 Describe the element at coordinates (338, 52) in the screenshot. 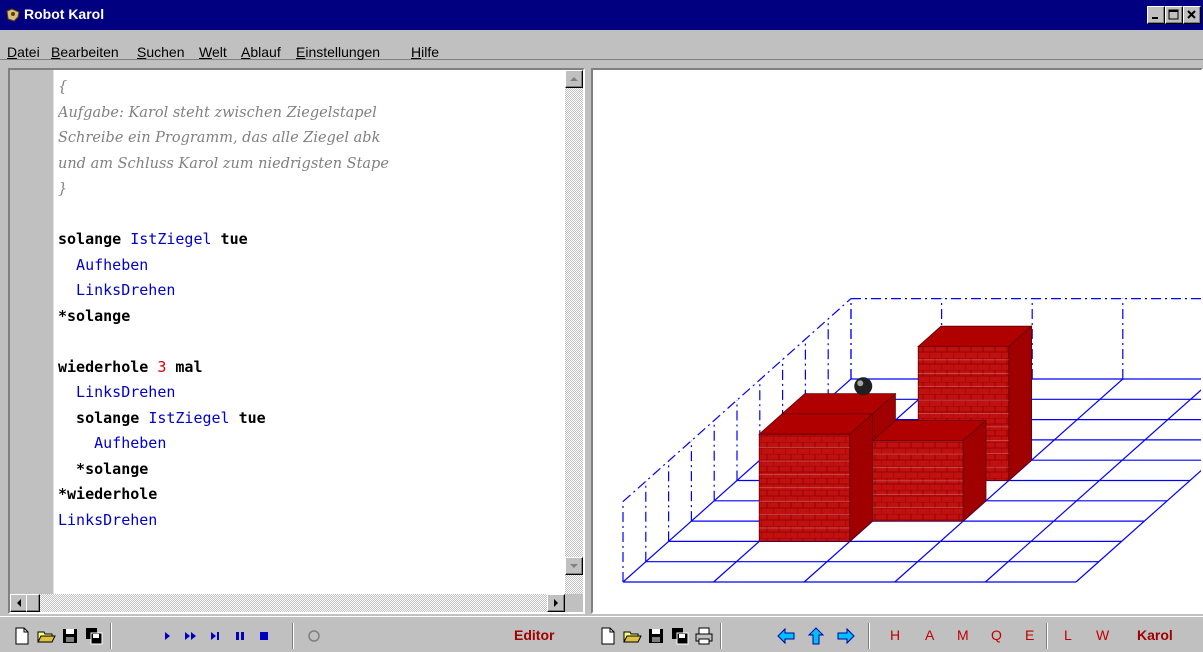

I see `menu-einstellungen: Einstellungen` at that location.